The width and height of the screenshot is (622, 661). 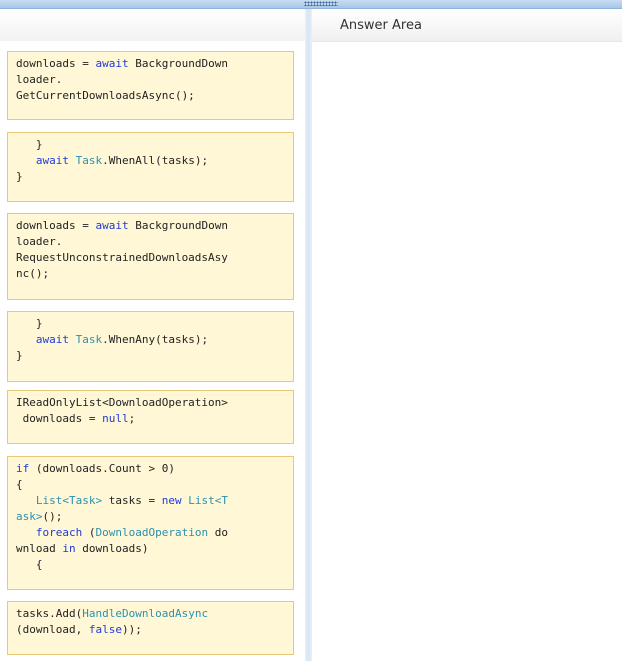 What do you see at coordinates (59, 532) in the screenshot?
I see `code-token: foreach` at bounding box center [59, 532].